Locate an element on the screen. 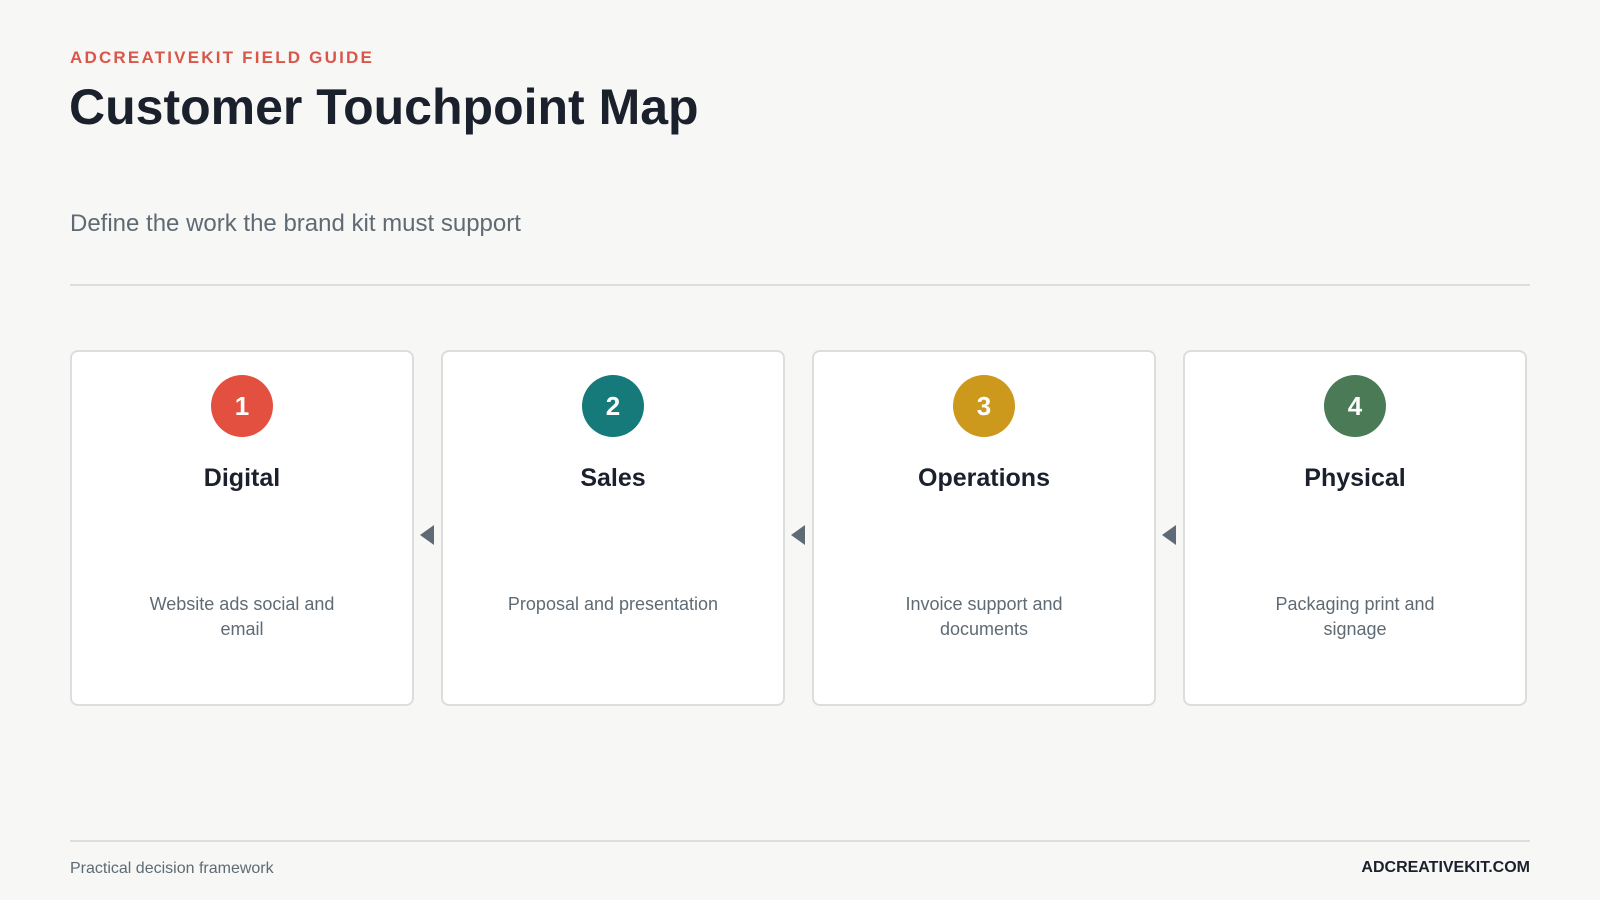 This screenshot has height=900, width=1600. touchpoint-card-digital: 1 Digital Website ads social and email is located at coordinates (242, 528).